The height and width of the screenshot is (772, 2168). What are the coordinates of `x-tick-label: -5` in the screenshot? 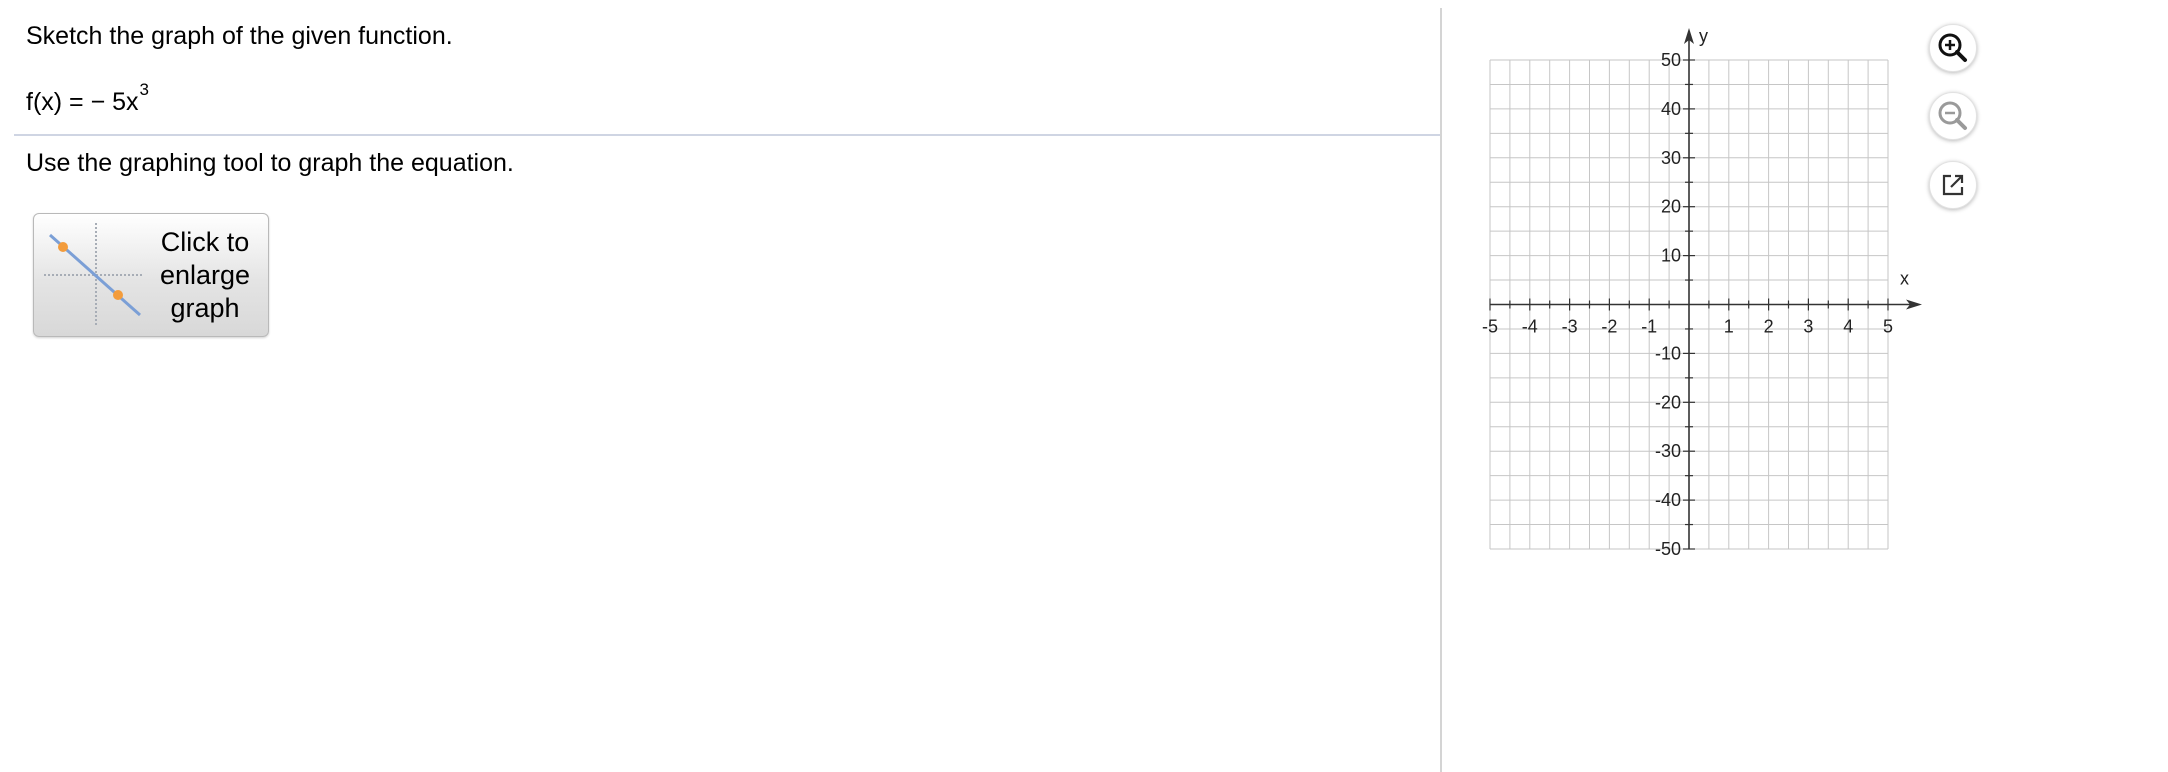 It's located at (1490, 327).